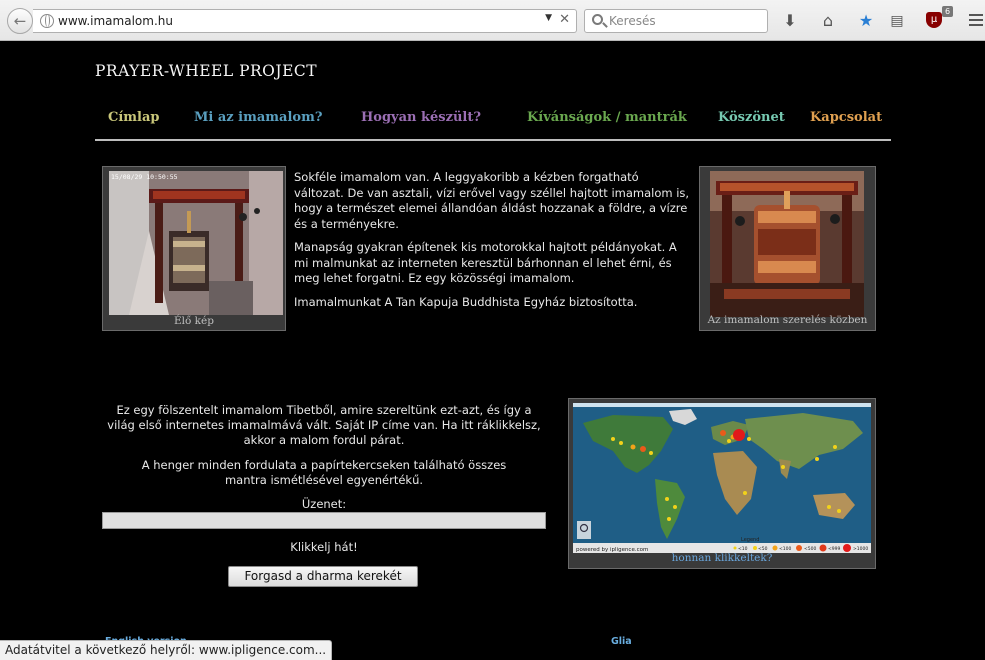 Image resolution: width=985 pixels, height=660 pixels. I want to click on search-icon, so click(597, 19).